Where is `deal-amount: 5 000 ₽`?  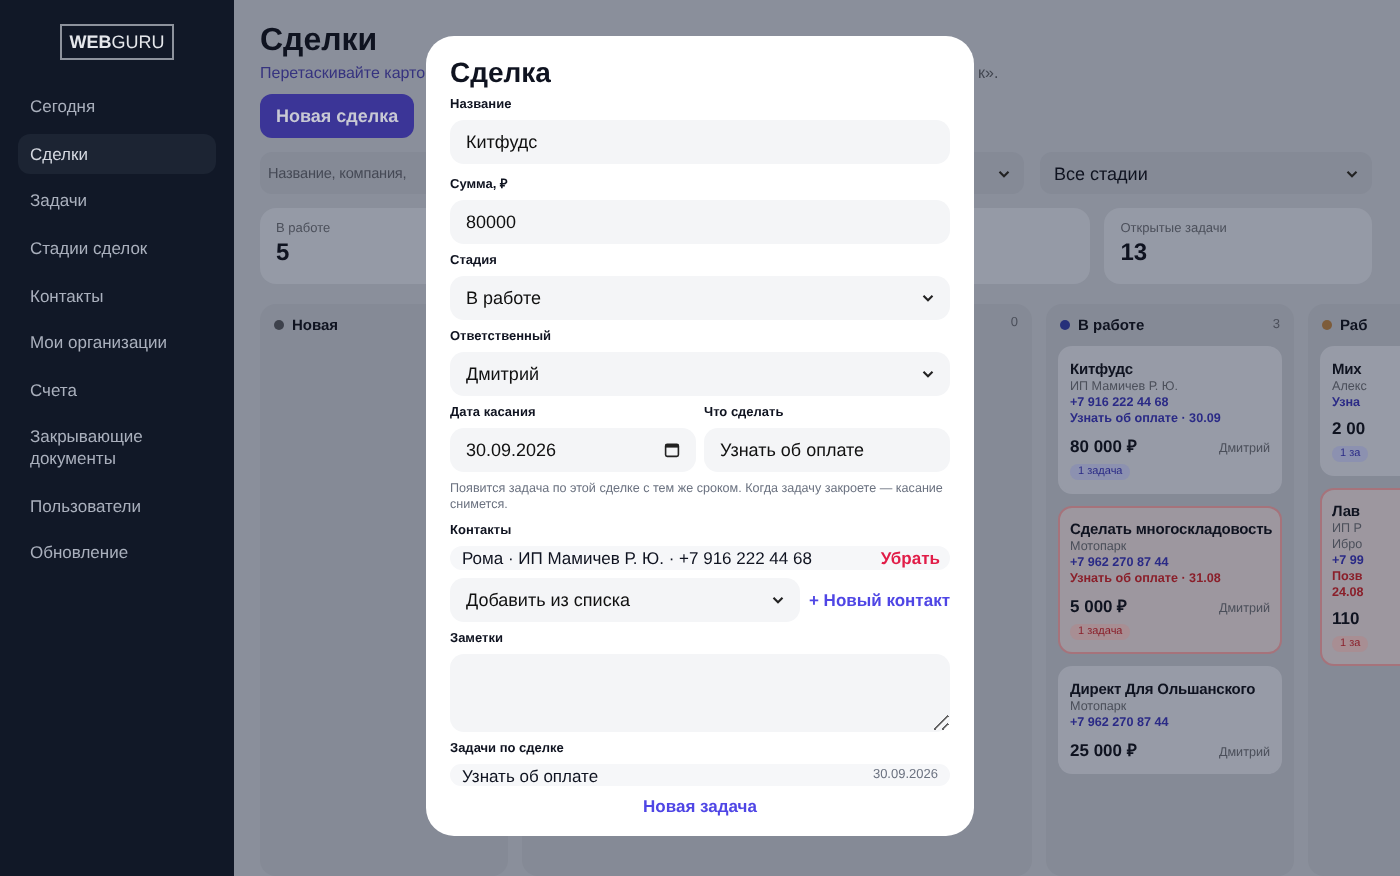 deal-amount: 5 000 ₽ is located at coordinates (1099, 605).